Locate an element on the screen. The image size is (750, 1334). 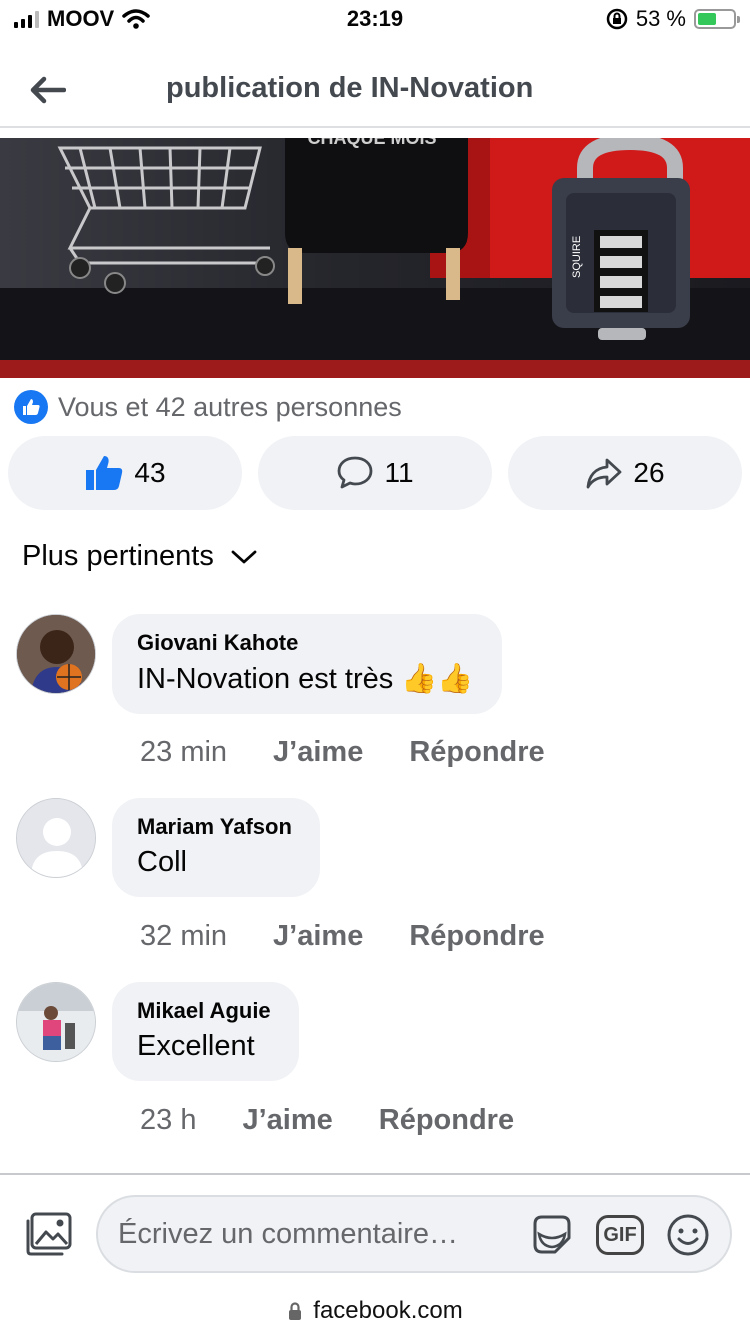
url-text: facebook.com is located at coordinates (388, 1310).